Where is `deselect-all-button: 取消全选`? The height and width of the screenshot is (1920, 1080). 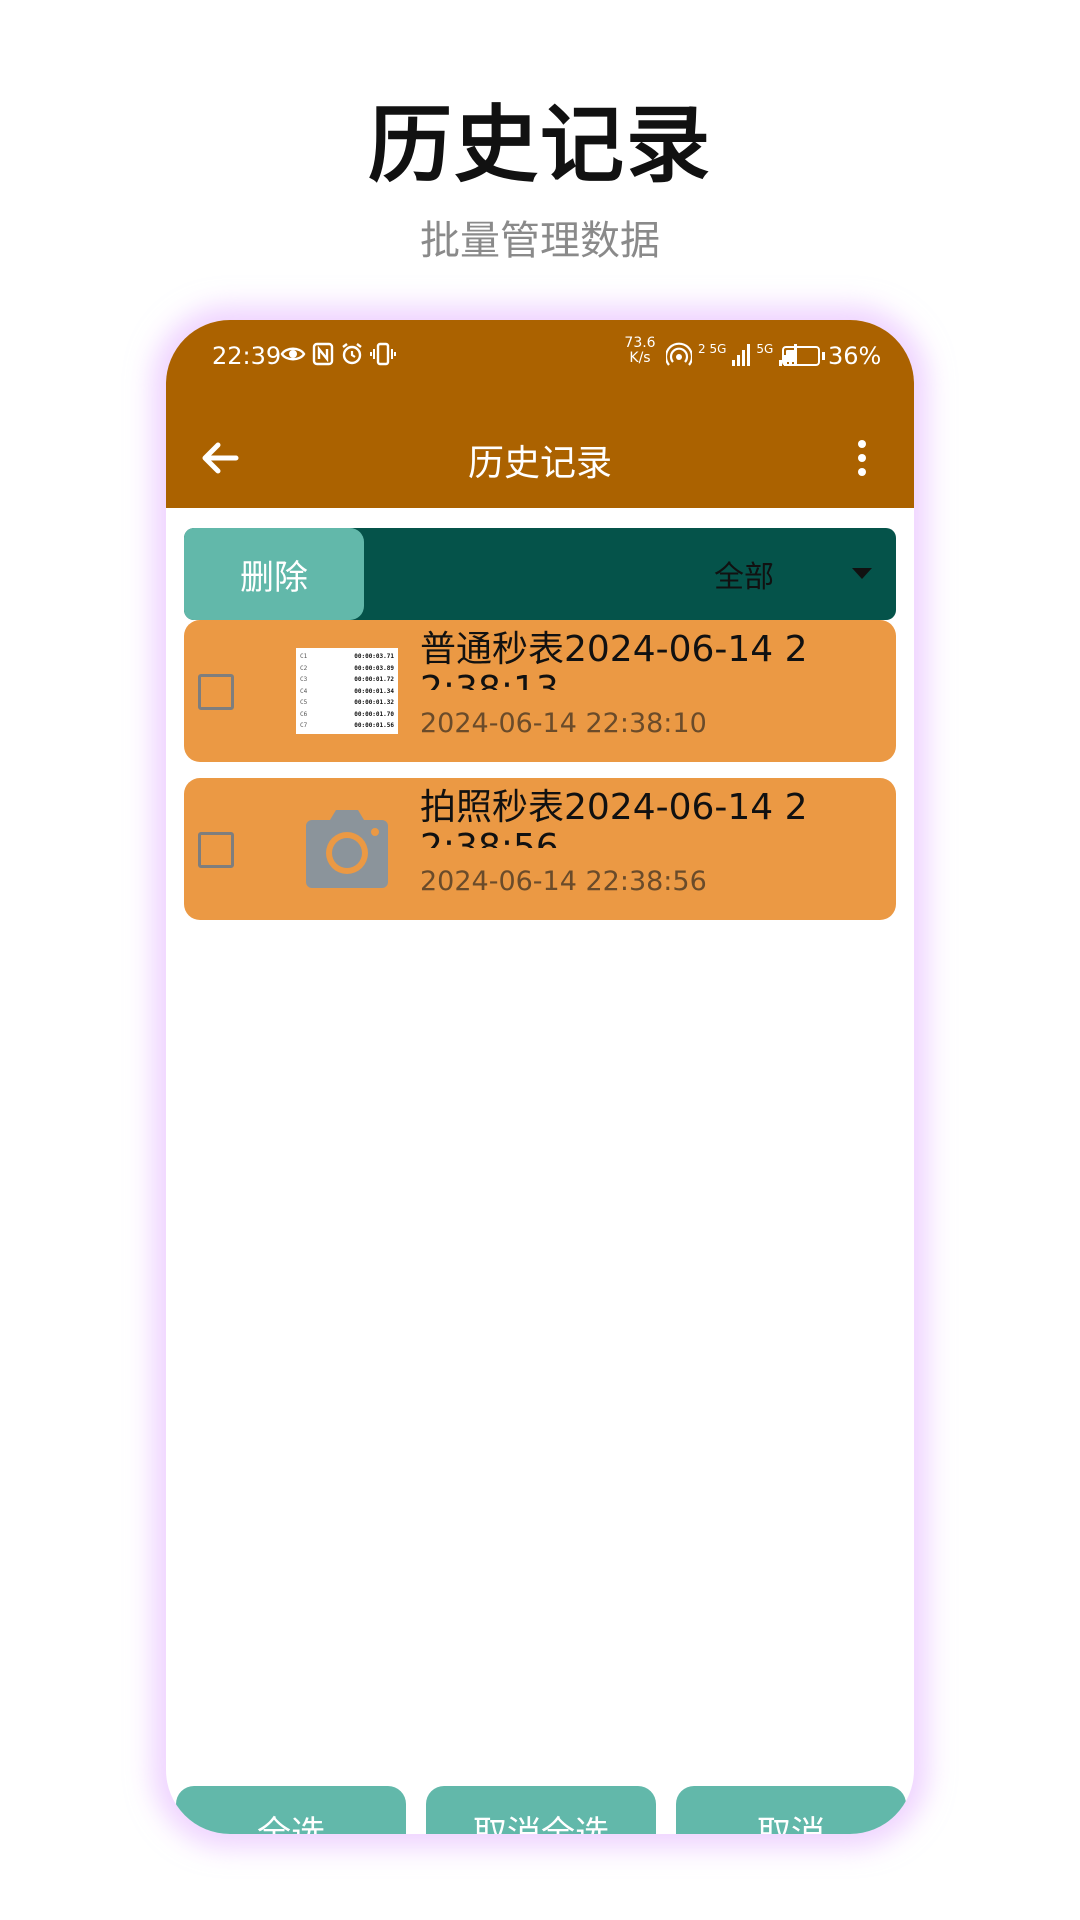
deselect-all-button: 取消全选 is located at coordinates (541, 1810).